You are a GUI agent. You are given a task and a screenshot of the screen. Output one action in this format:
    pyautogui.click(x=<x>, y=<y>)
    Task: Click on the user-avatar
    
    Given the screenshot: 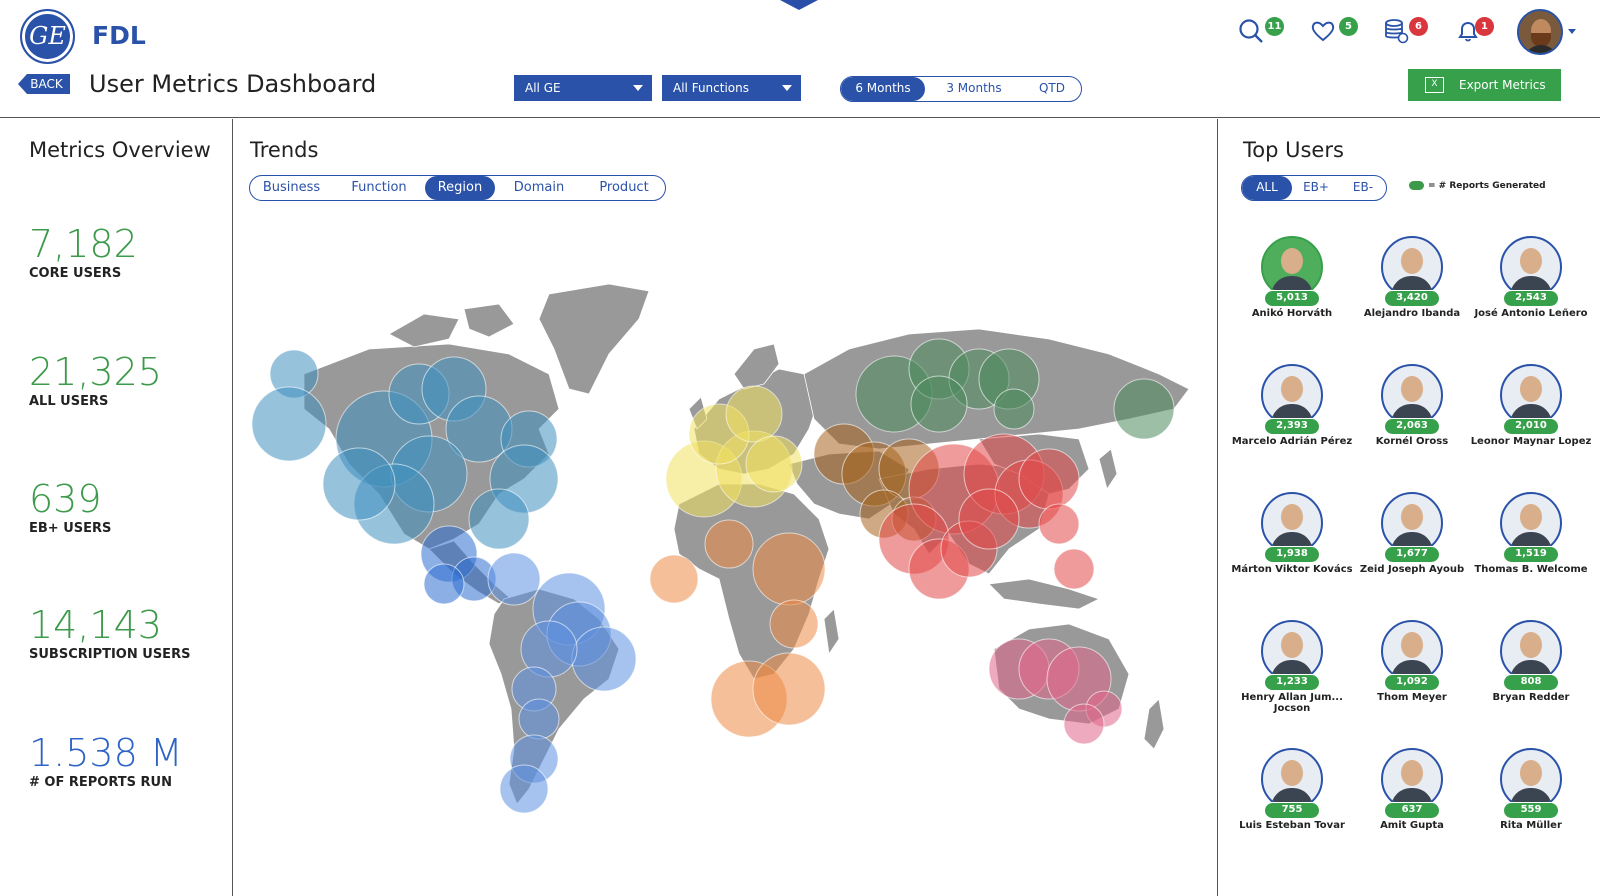 What is the action you would take?
    pyautogui.click(x=1540, y=32)
    